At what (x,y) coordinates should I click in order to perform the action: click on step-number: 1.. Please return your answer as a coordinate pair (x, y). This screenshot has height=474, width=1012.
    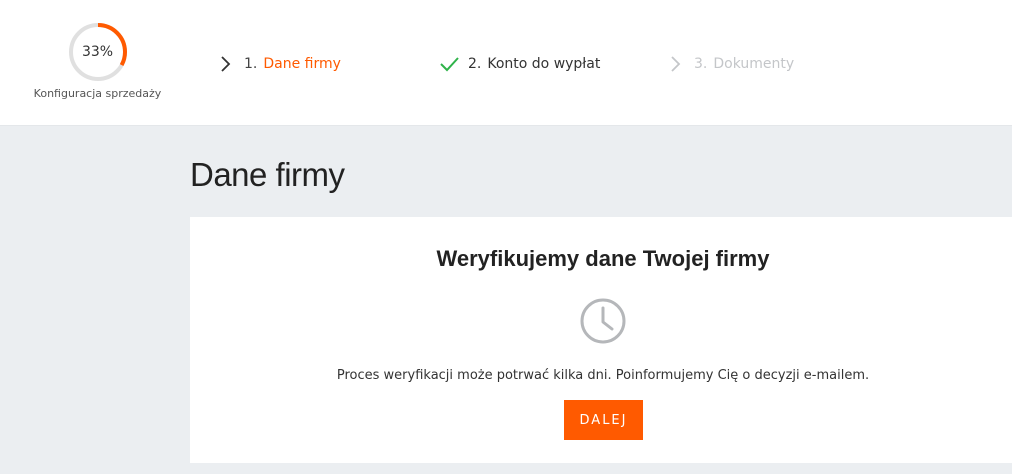
    Looking at the image, I should click on (251, 64).